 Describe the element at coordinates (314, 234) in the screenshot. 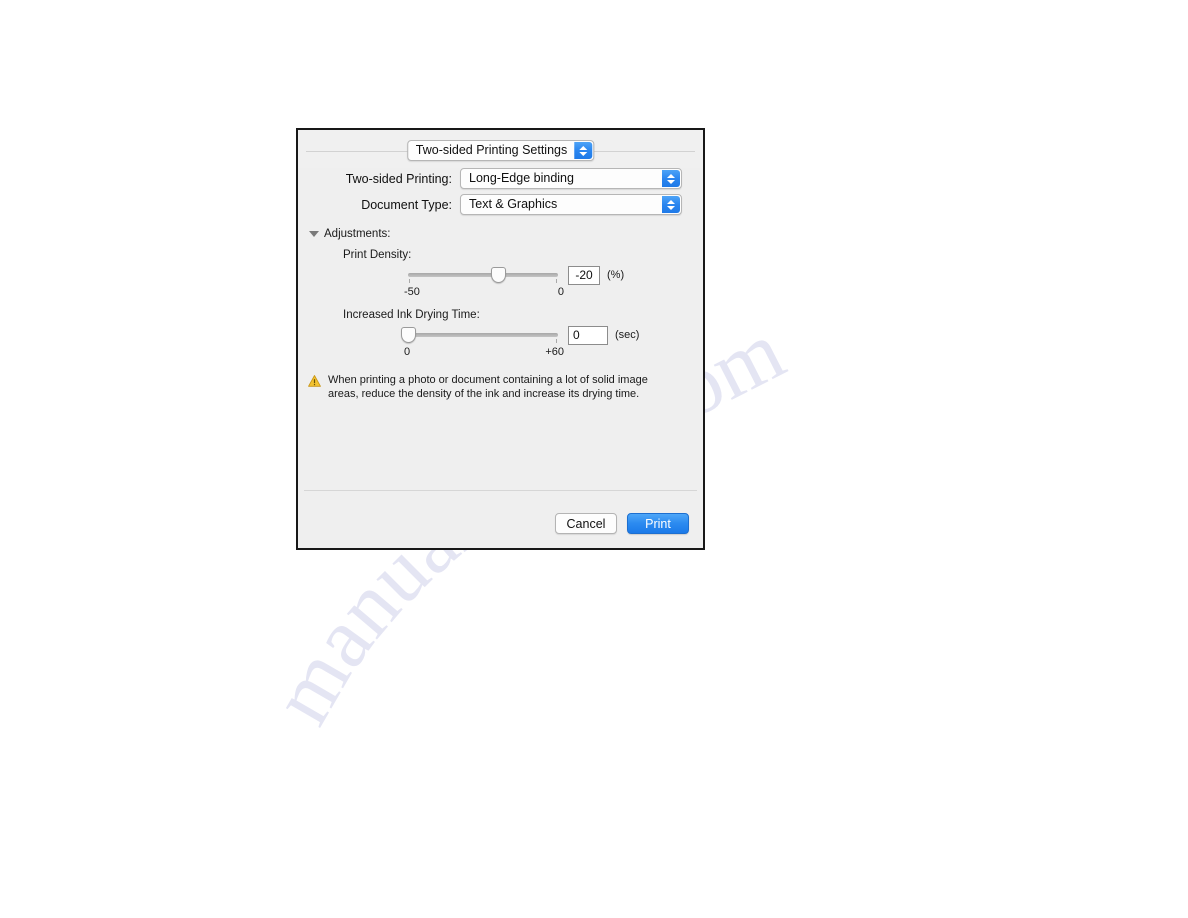

I see `triangle-down-icon` at that location.